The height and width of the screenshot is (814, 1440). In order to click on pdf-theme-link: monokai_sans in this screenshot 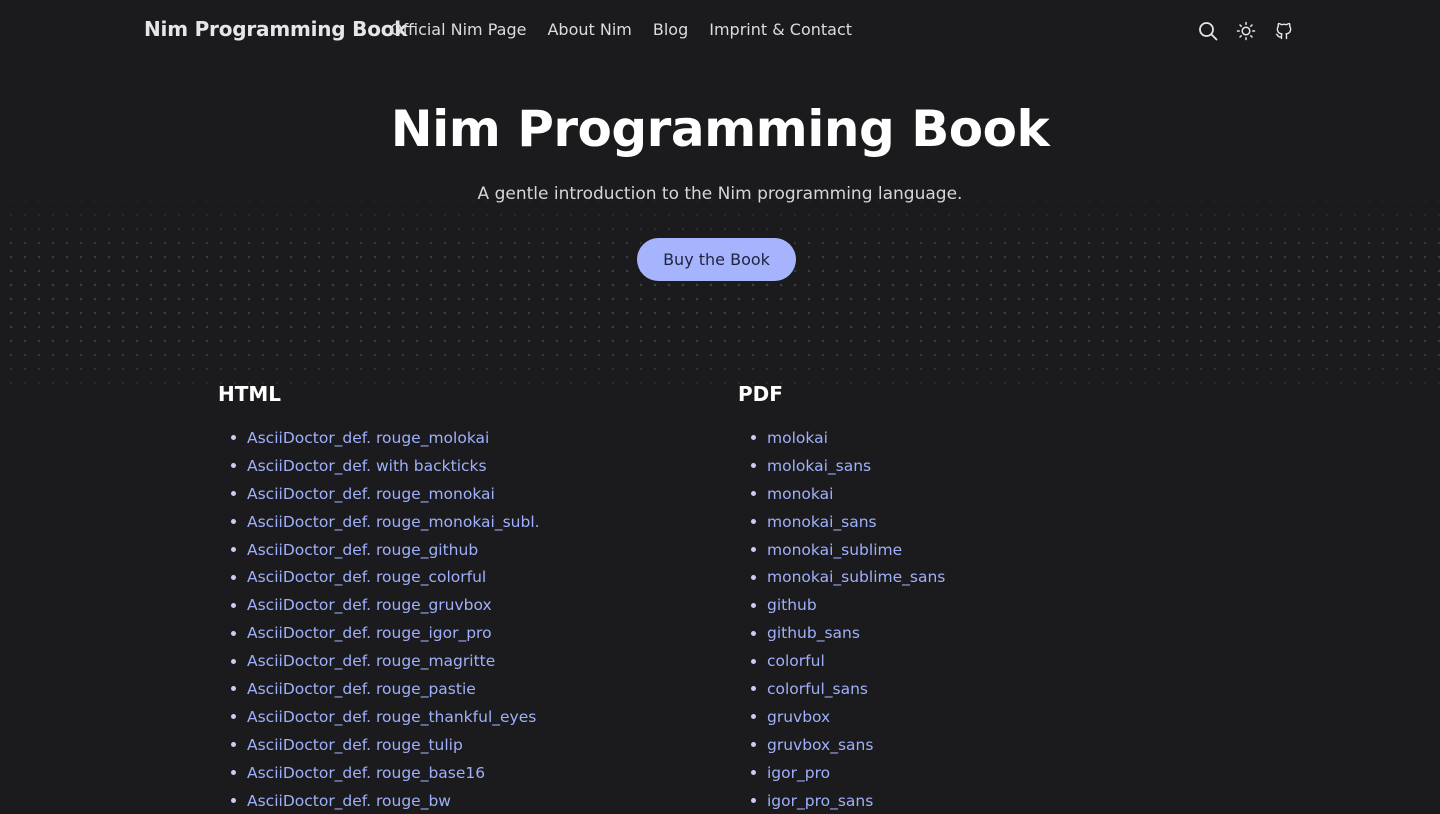, I will do `click(822, 522)`.